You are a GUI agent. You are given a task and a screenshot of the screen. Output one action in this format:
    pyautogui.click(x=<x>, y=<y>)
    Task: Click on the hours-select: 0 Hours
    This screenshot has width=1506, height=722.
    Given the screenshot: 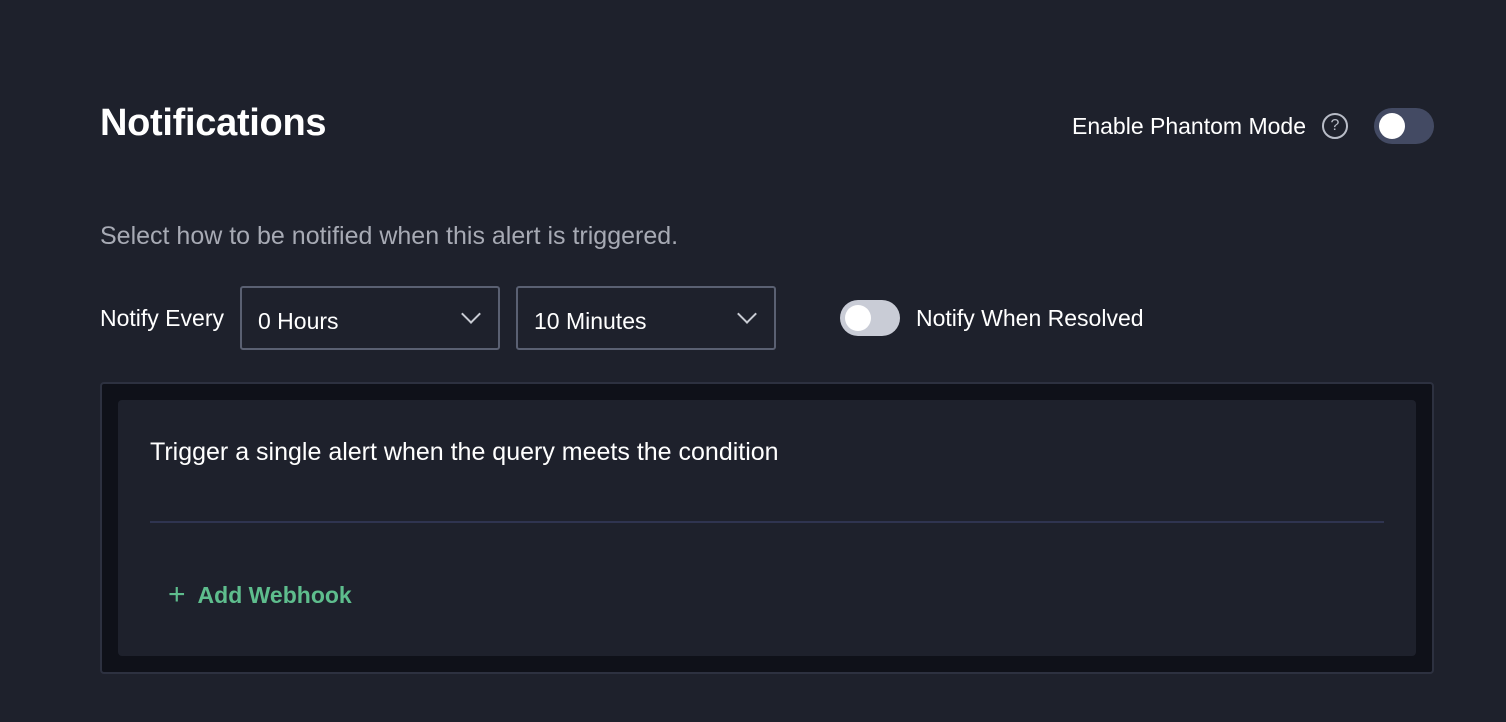 What is the action you would take?
    pyautogui.click(x=369, y=318)
    